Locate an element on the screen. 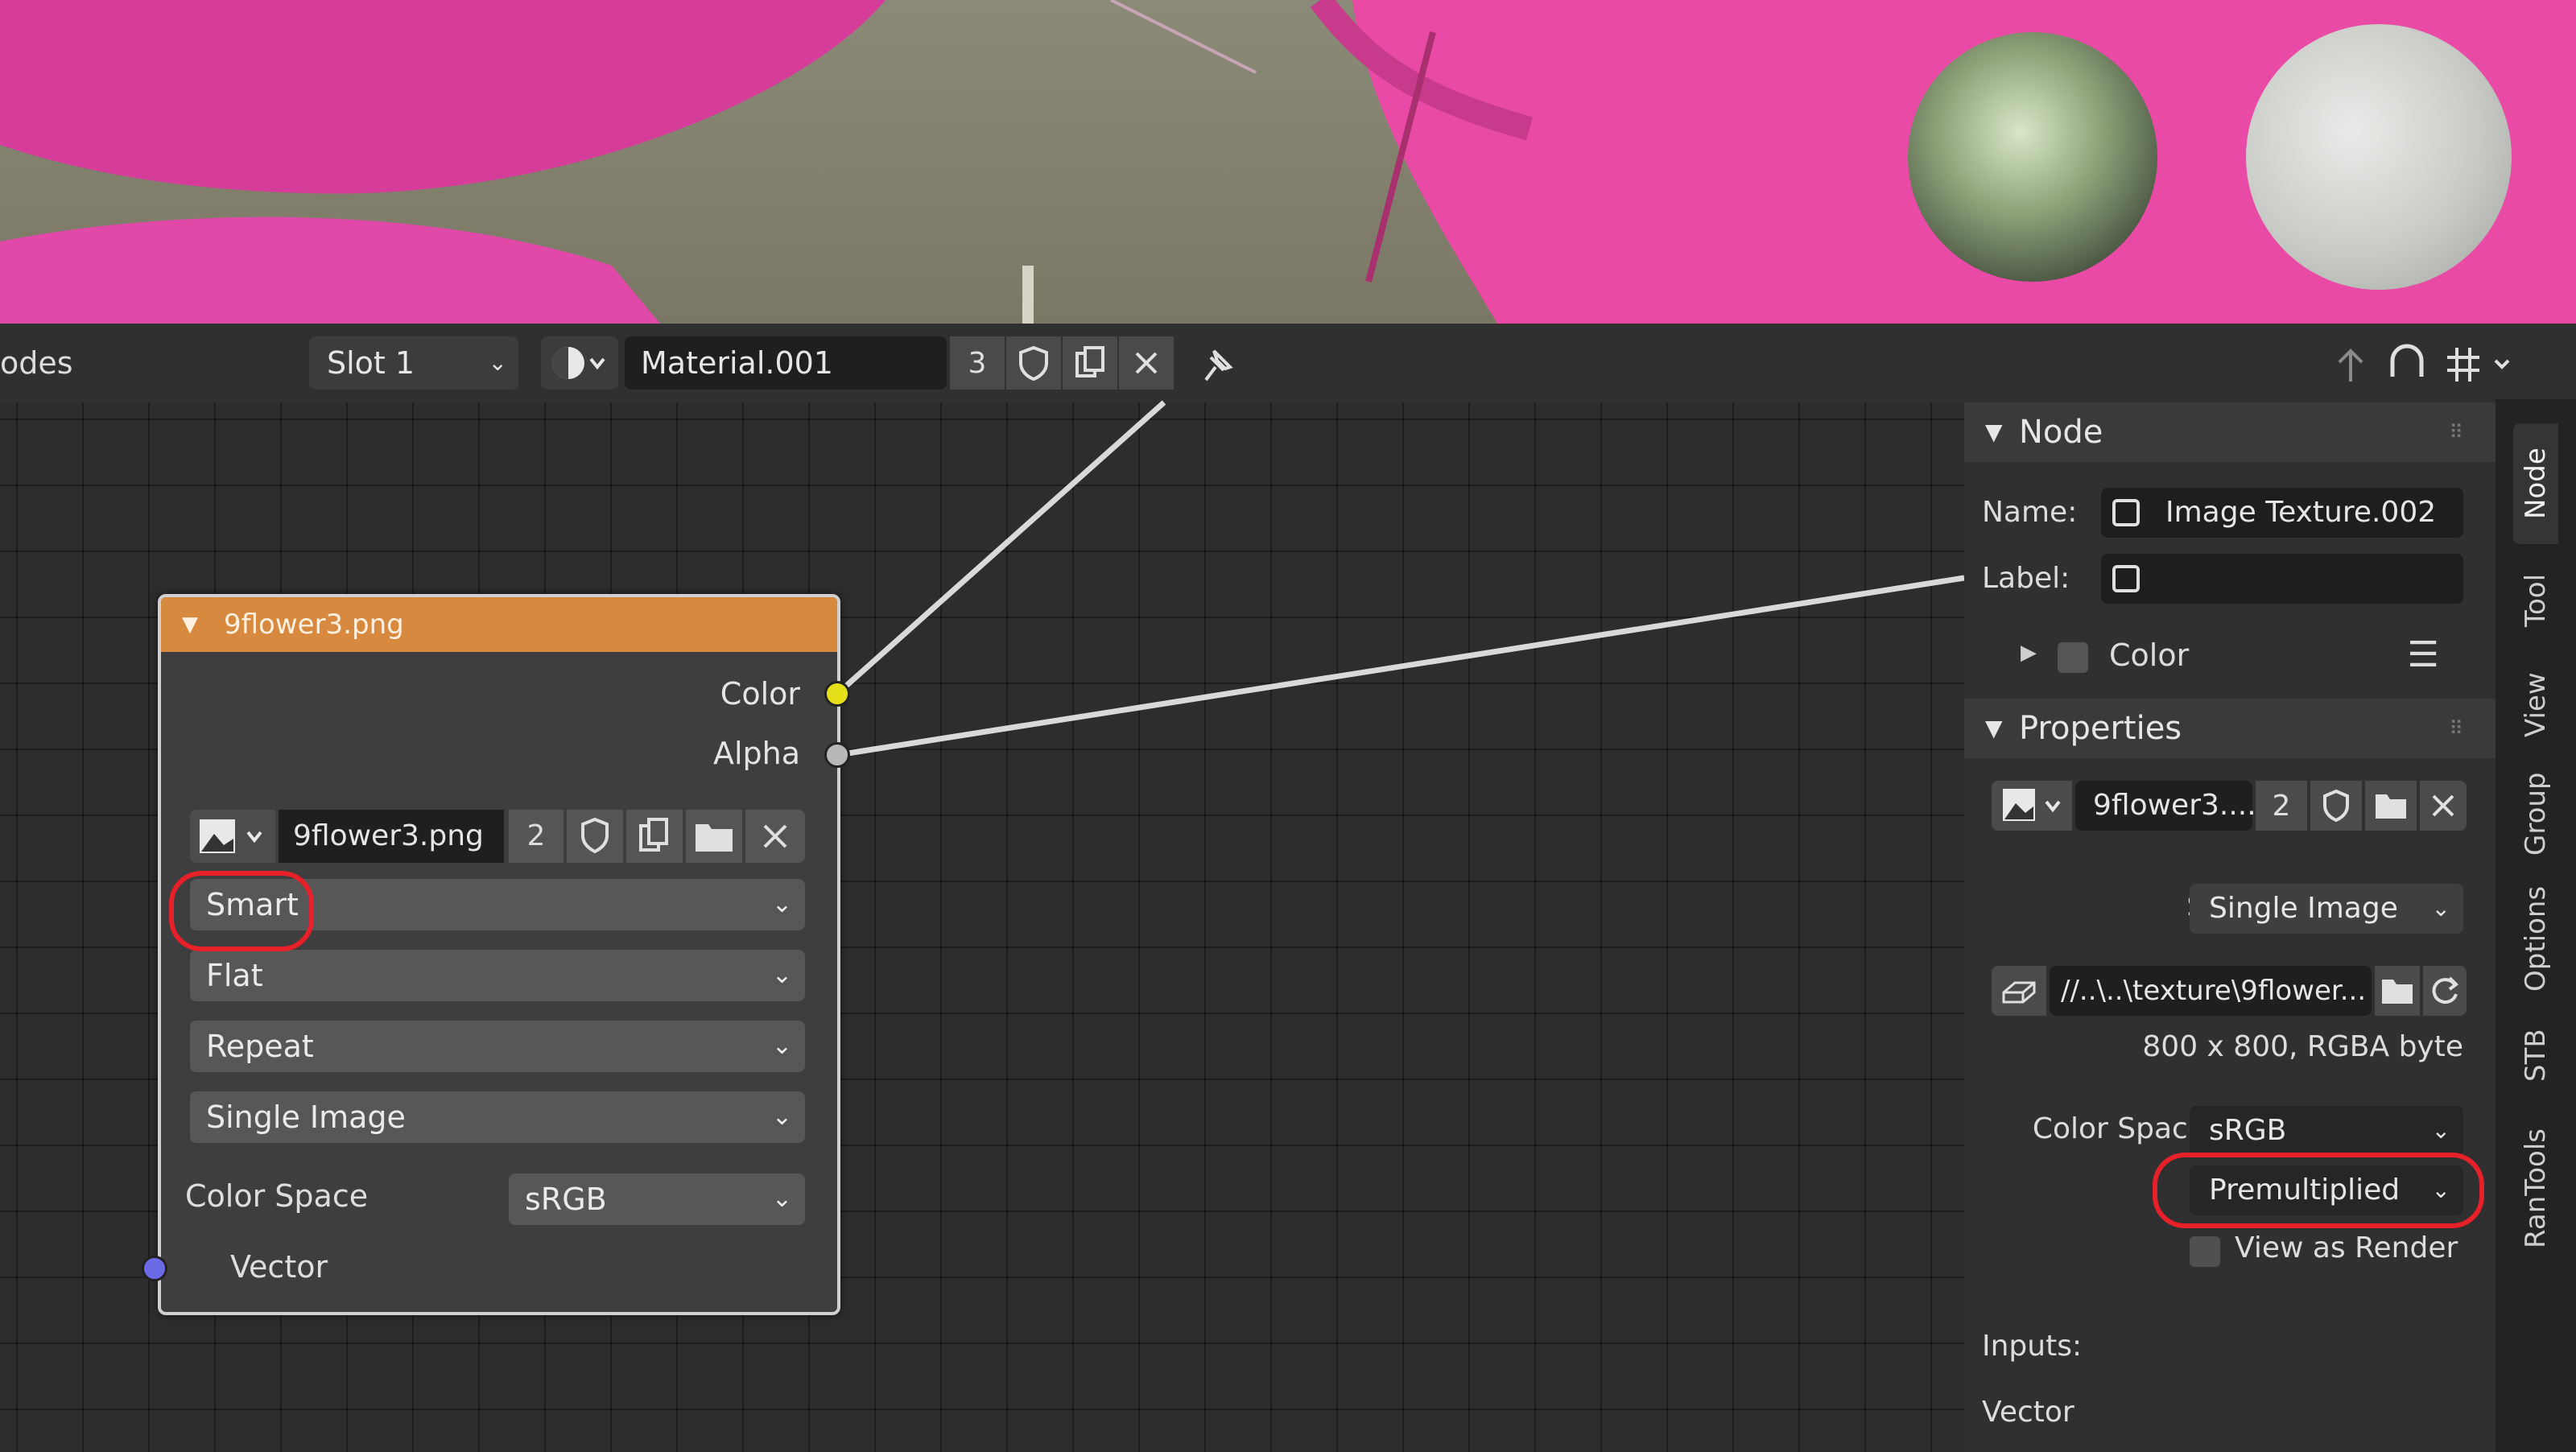 The width and height of the screenshot is (2576, 1452). node-header: ▼ 9flower3.png is located at coordinates (499, 624).